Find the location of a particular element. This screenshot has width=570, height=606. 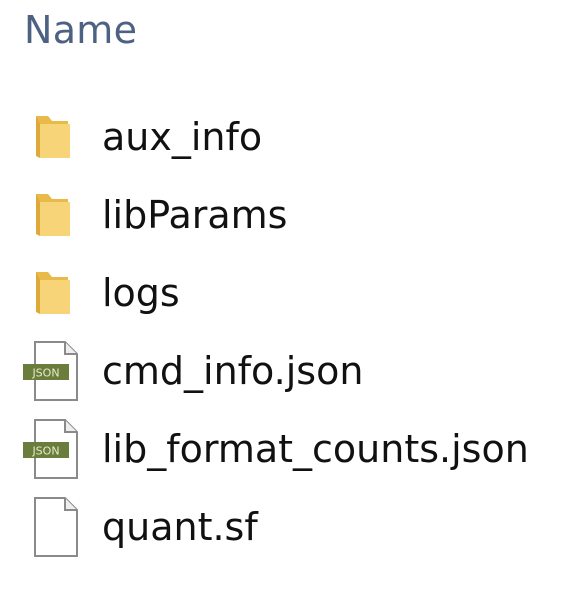

list-item: JSON cmd_info.json is located at coordinates (285, 371).